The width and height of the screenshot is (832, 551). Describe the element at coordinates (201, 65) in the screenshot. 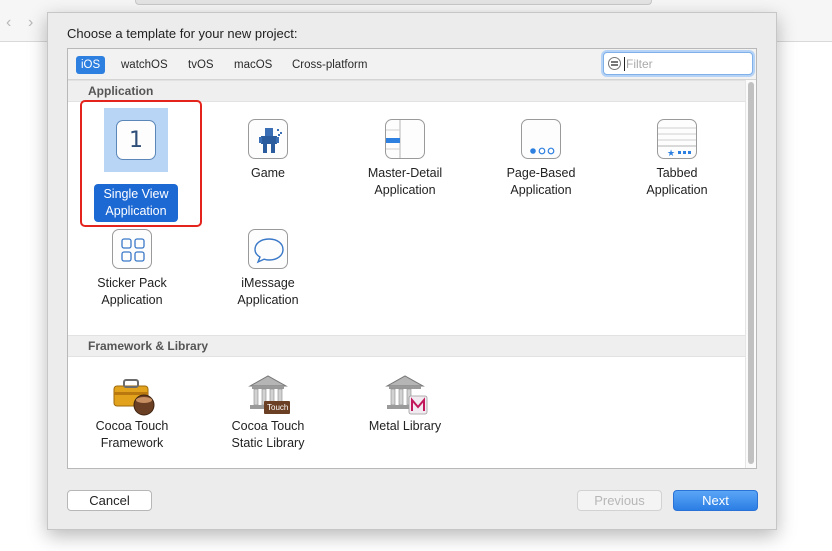

I see `tab-tvos: tvOS` at that location.